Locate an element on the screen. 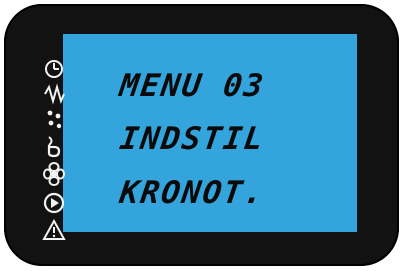 The height and width of the screenshot is (271, 404). display-line-1: MENU 03 is located at coordinates (192, 86).